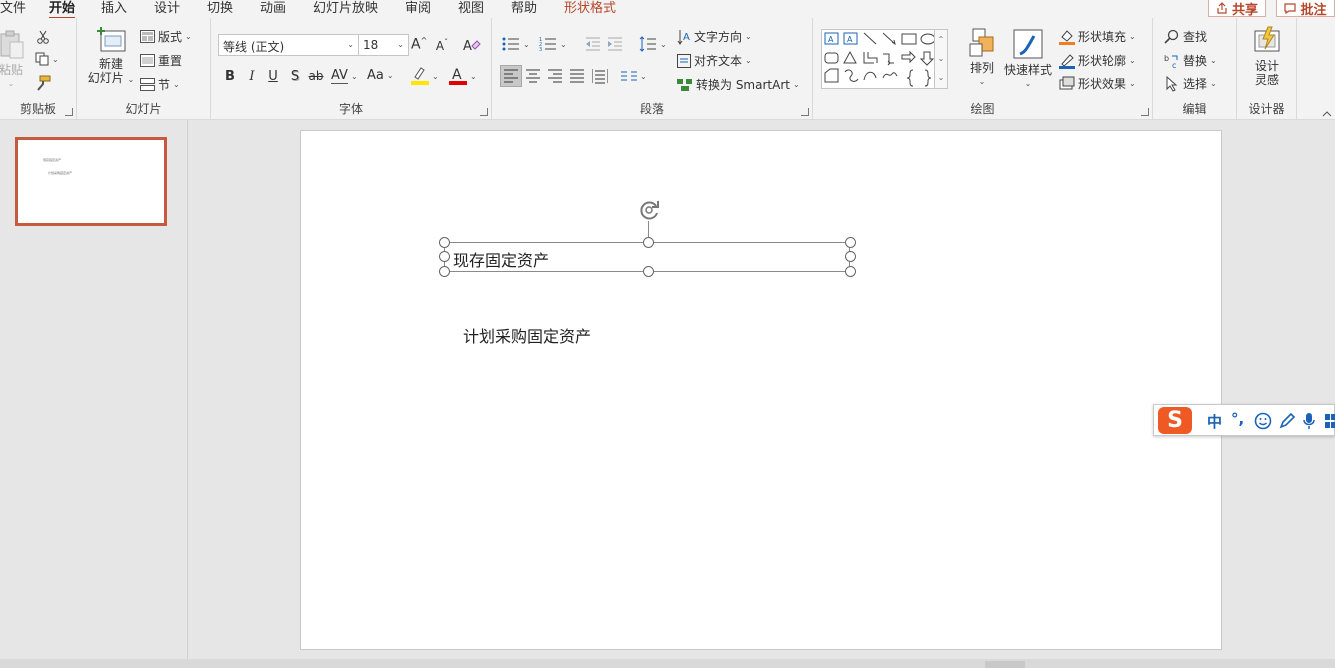  I want to click on shrink-font-button: Aˇ, so click(442, 45).